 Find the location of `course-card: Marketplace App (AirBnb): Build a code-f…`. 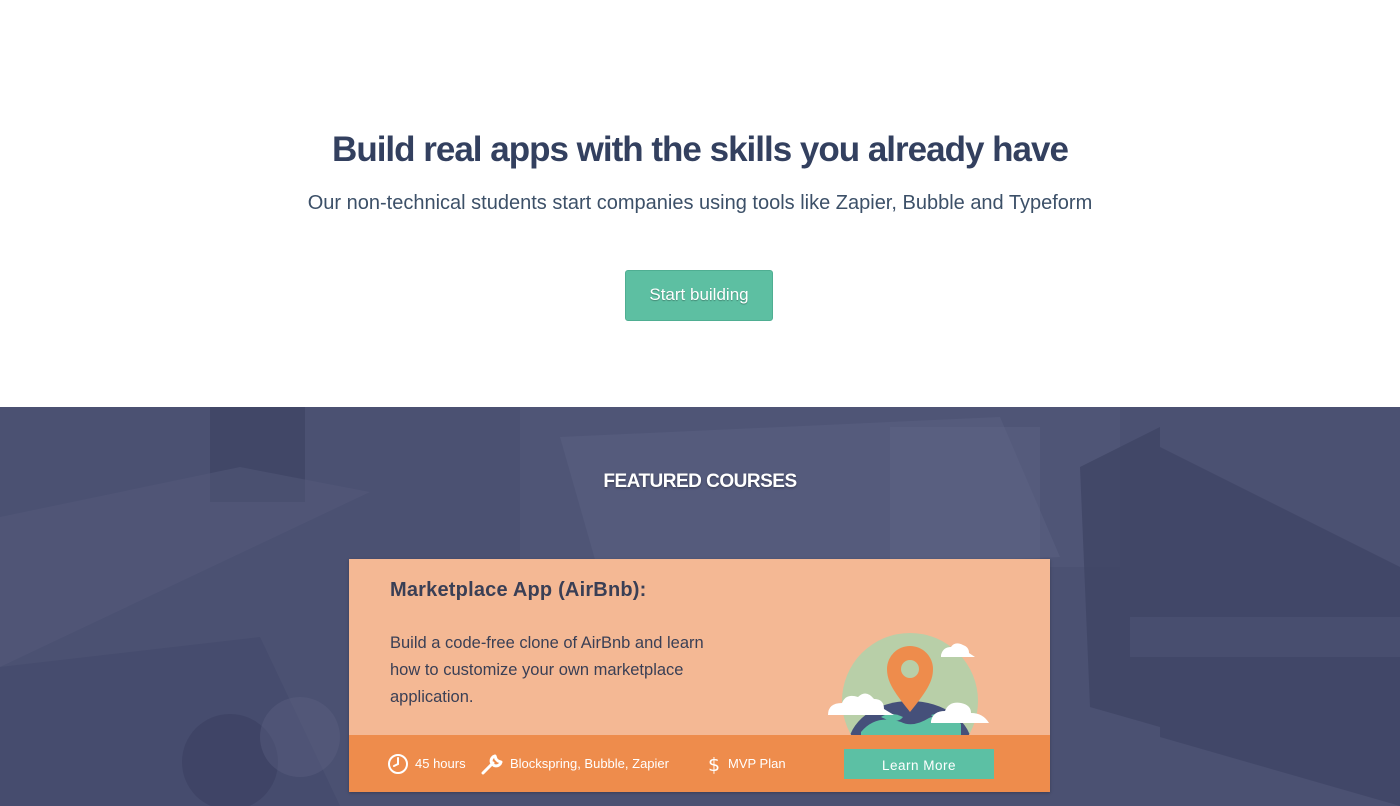

course-card: Marketplace App (AirBnb): Build a code-f… is located at coordinates (699, 675).